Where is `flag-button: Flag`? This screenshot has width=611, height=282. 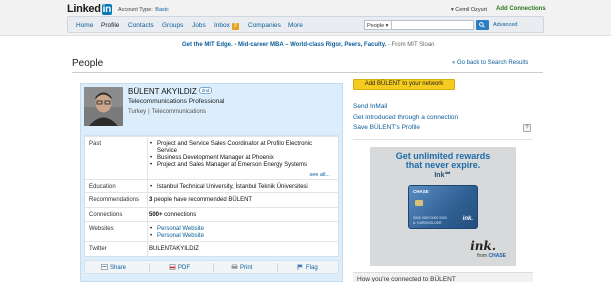
flag-button: Flag is located at coordinates (307, 267).